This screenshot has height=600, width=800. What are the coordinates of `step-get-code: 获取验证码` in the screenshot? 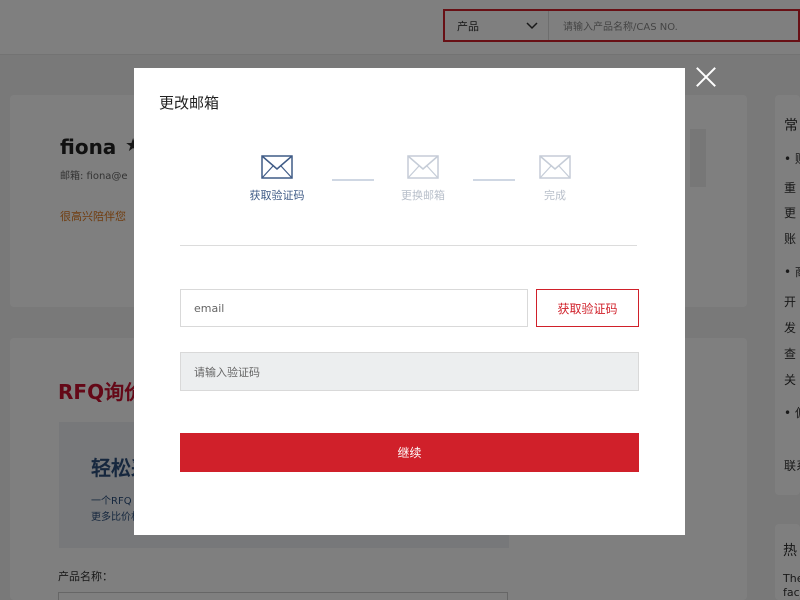 It's located at (277, 179).